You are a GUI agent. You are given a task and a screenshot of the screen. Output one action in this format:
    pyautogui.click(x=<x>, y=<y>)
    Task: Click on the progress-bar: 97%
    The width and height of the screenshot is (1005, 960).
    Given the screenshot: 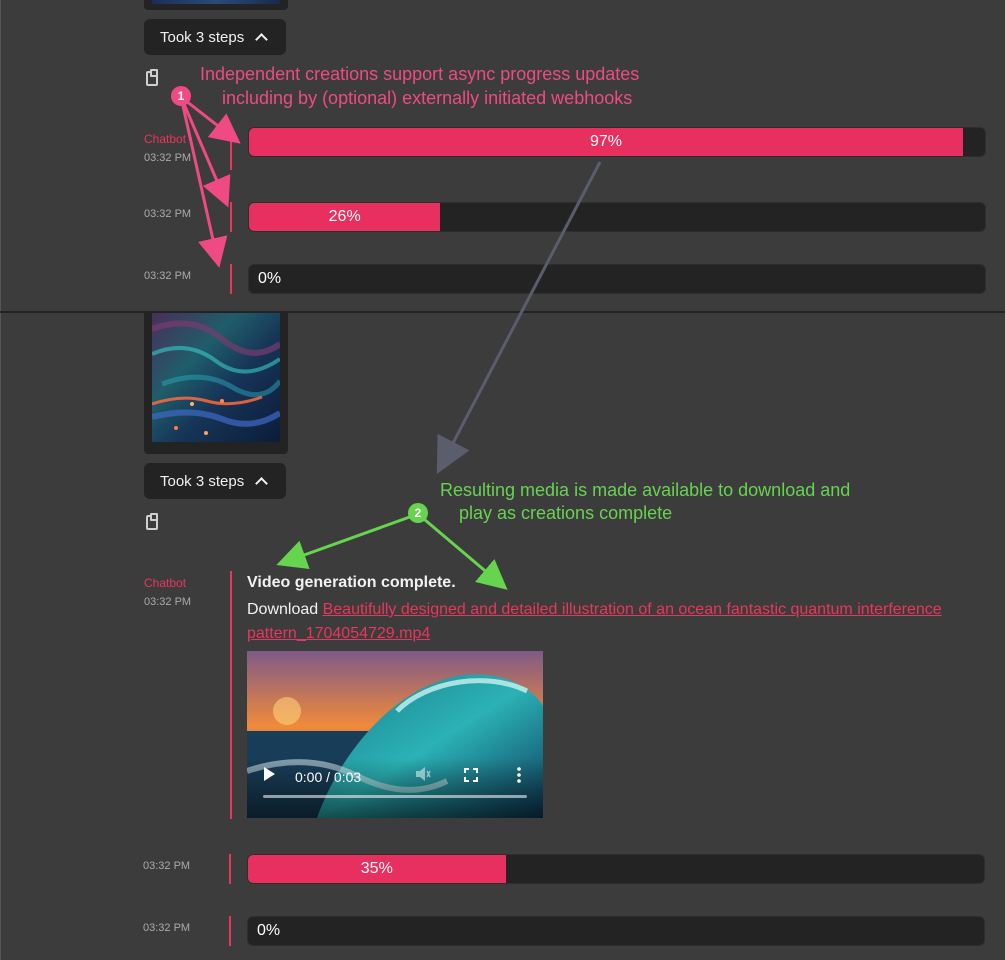 What is the action you would take?
    pyautogui.click(x=617, y=142)
    